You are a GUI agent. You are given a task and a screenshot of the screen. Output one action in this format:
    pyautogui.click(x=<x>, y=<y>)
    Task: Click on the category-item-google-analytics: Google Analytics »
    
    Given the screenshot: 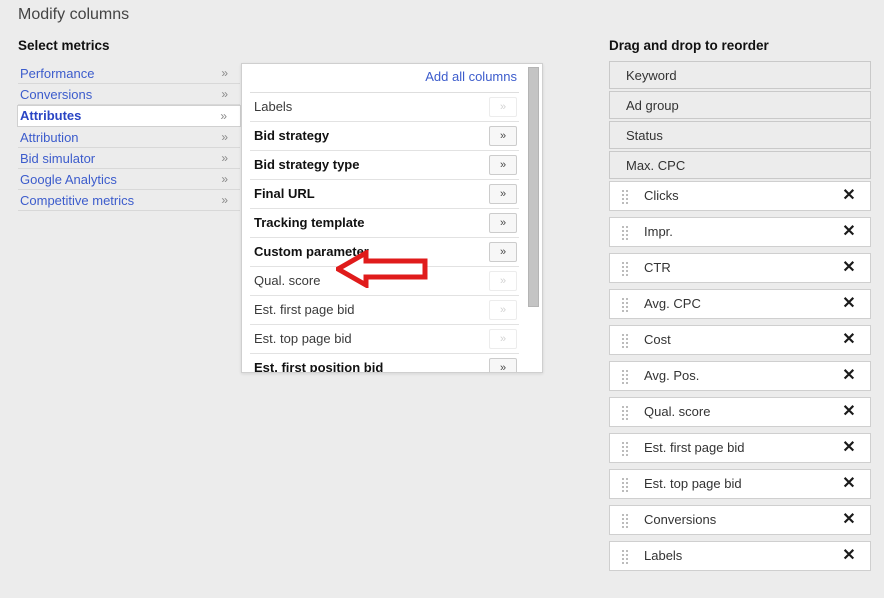 What is the action you would take?
    pyautogui.click(x=129, y=179)
    